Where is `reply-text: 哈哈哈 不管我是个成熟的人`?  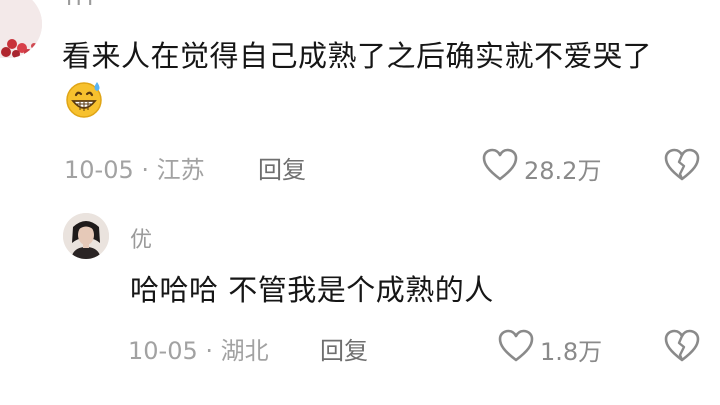
reply-text: 哈哈哈 不管我是个成熟的人 is located at coordinates (312, 290).